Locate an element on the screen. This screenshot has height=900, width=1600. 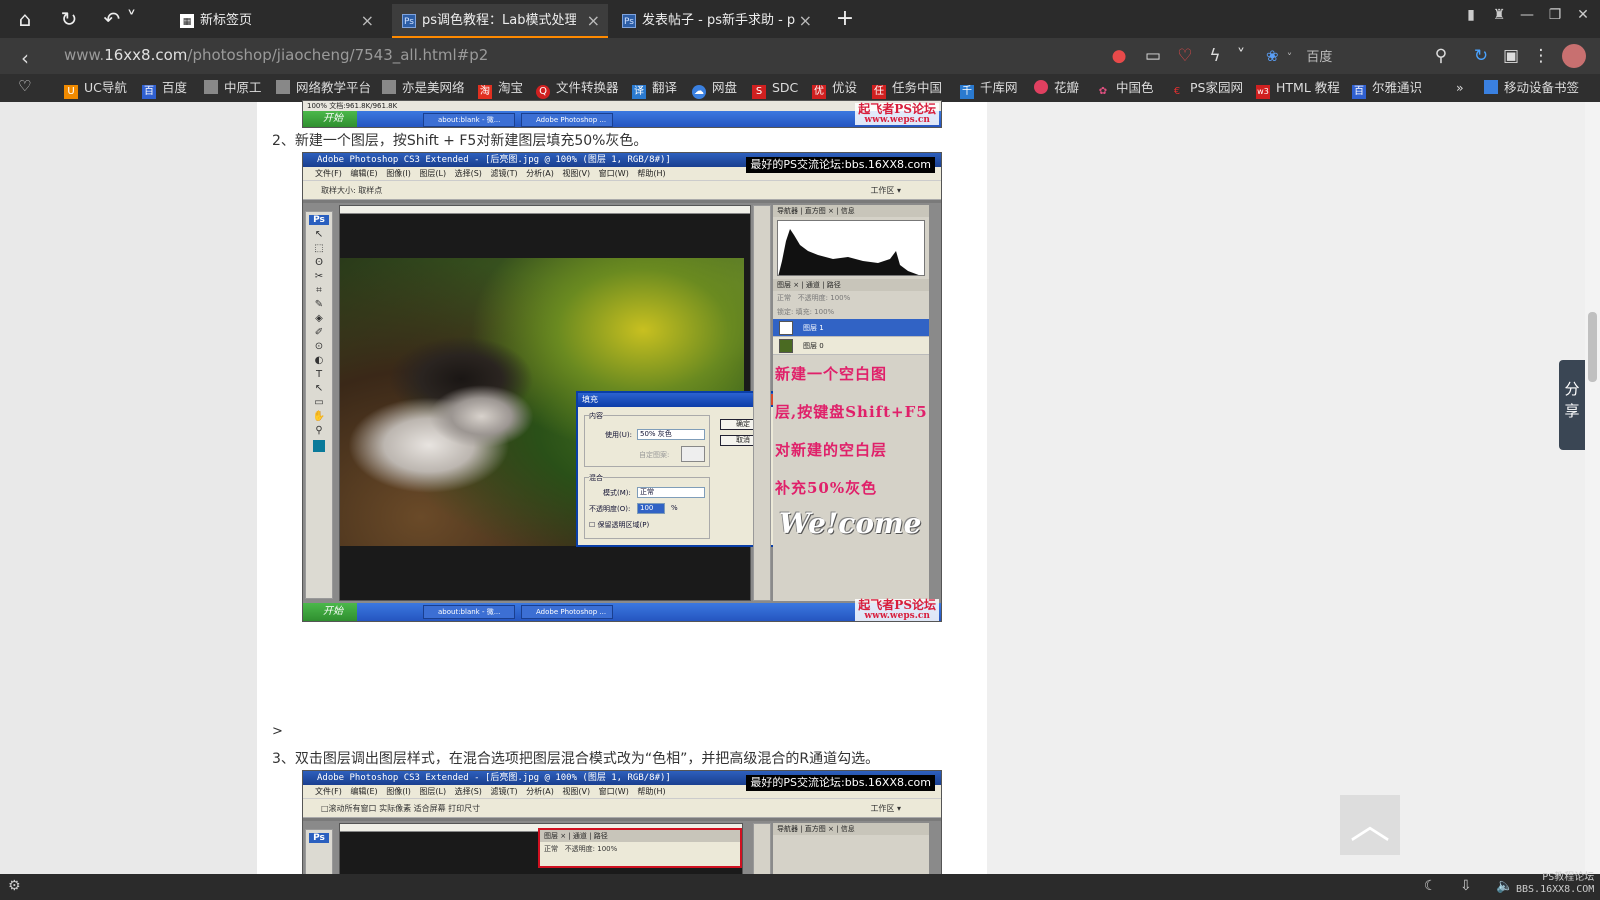
baidu-paw-icon: ❀ is located at coordinates (1272, 56).